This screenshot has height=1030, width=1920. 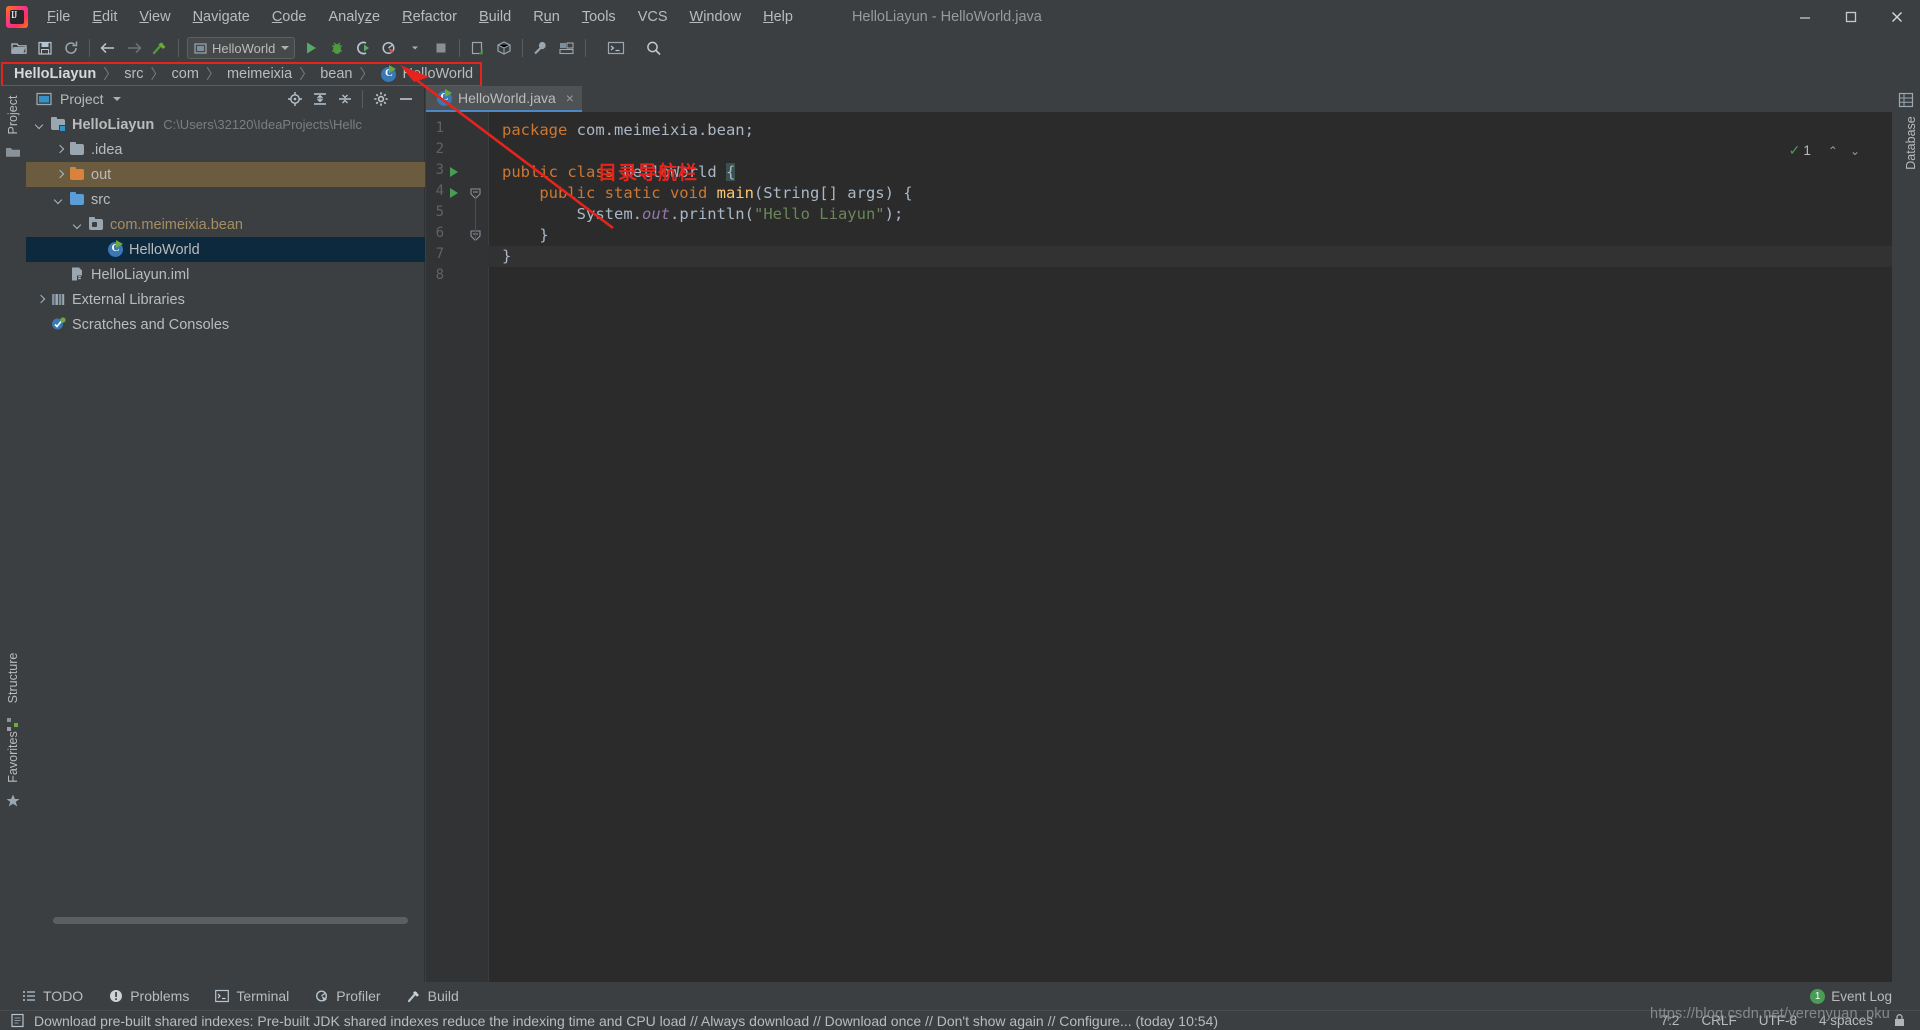 I want to click on hide-panel-icon, so click(x=405, y=99).